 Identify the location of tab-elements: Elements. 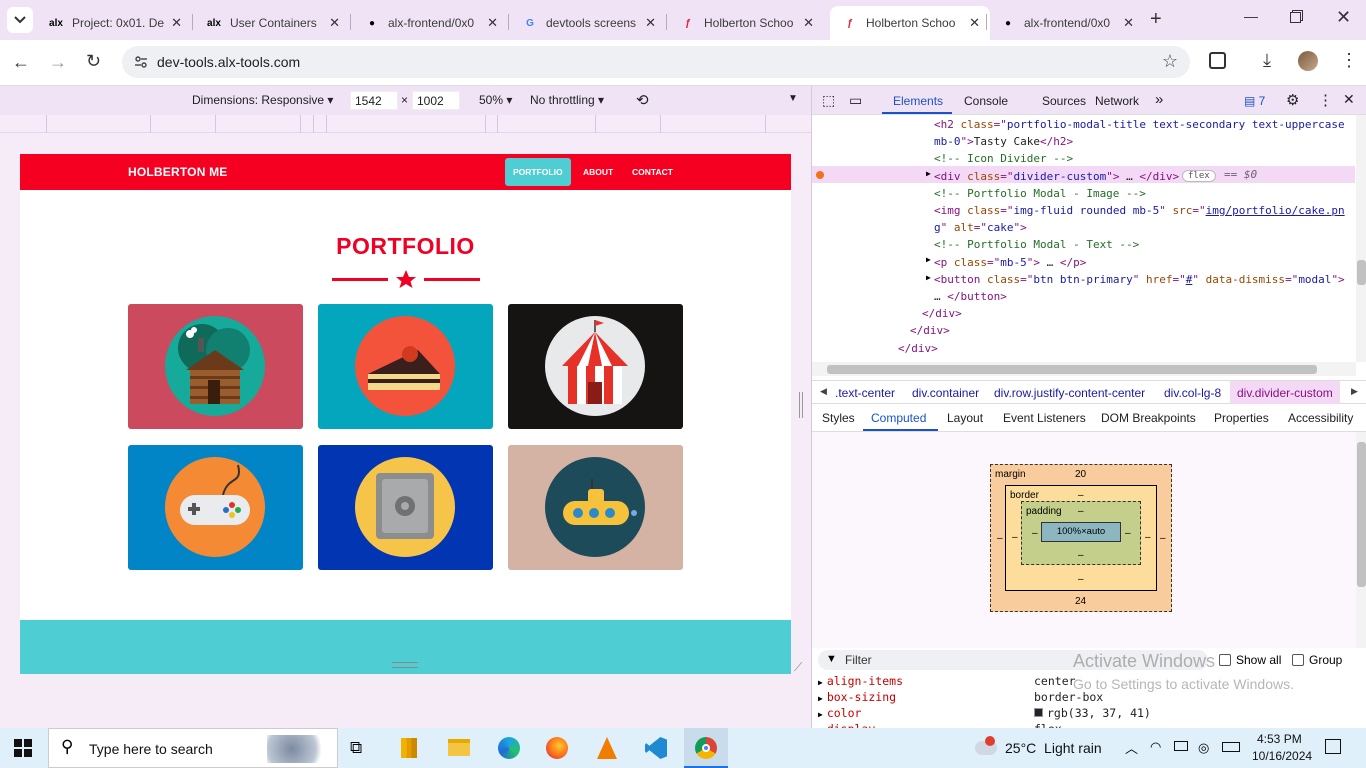
(918, 101).